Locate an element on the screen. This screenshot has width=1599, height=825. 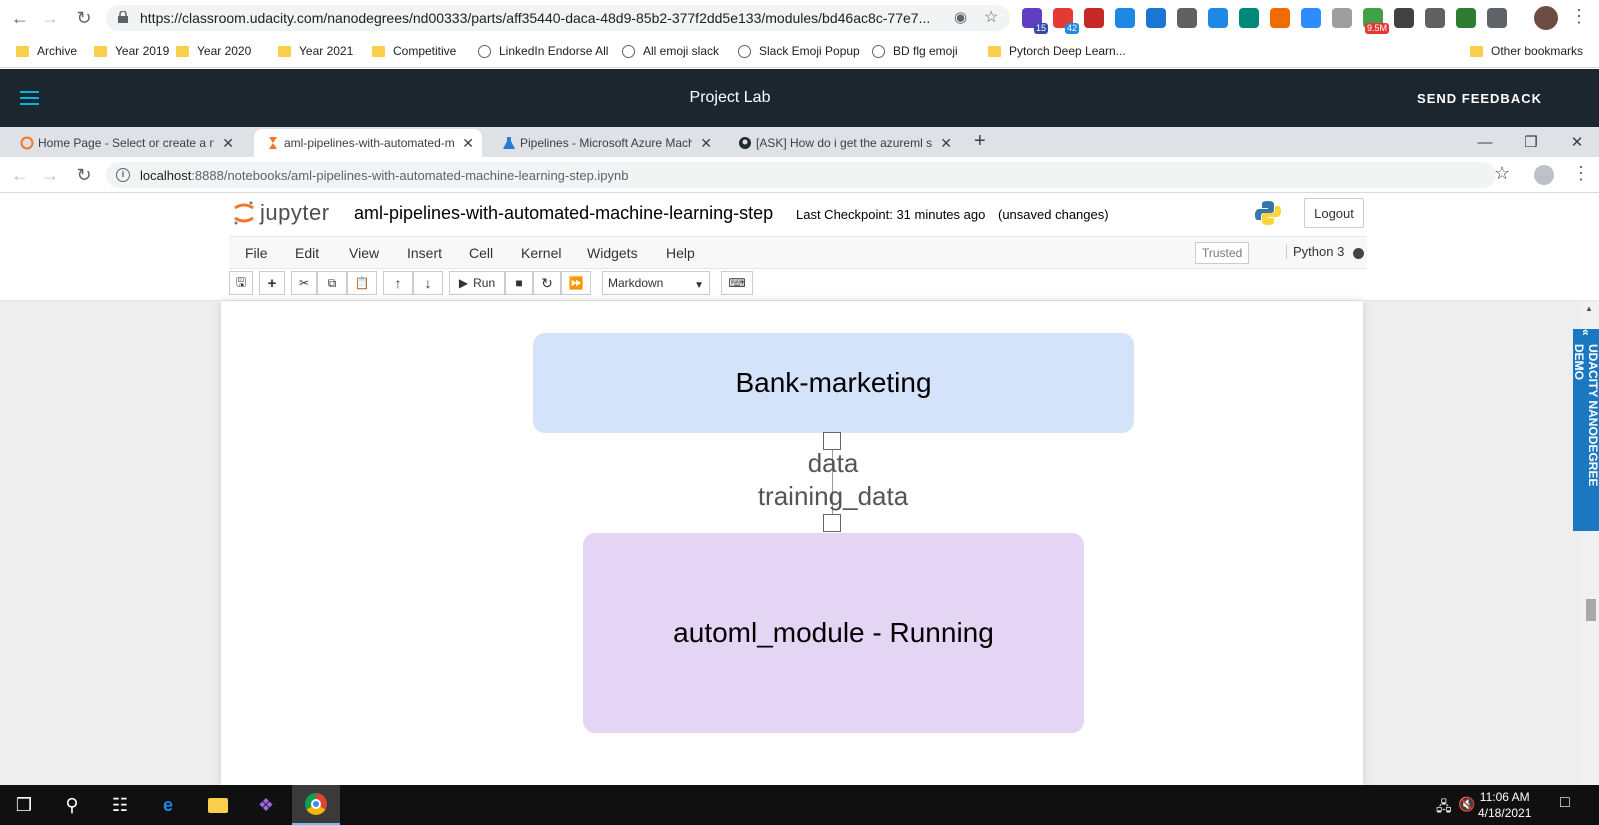
move-up-icon: ↑ is located at coordinates (398, 283).